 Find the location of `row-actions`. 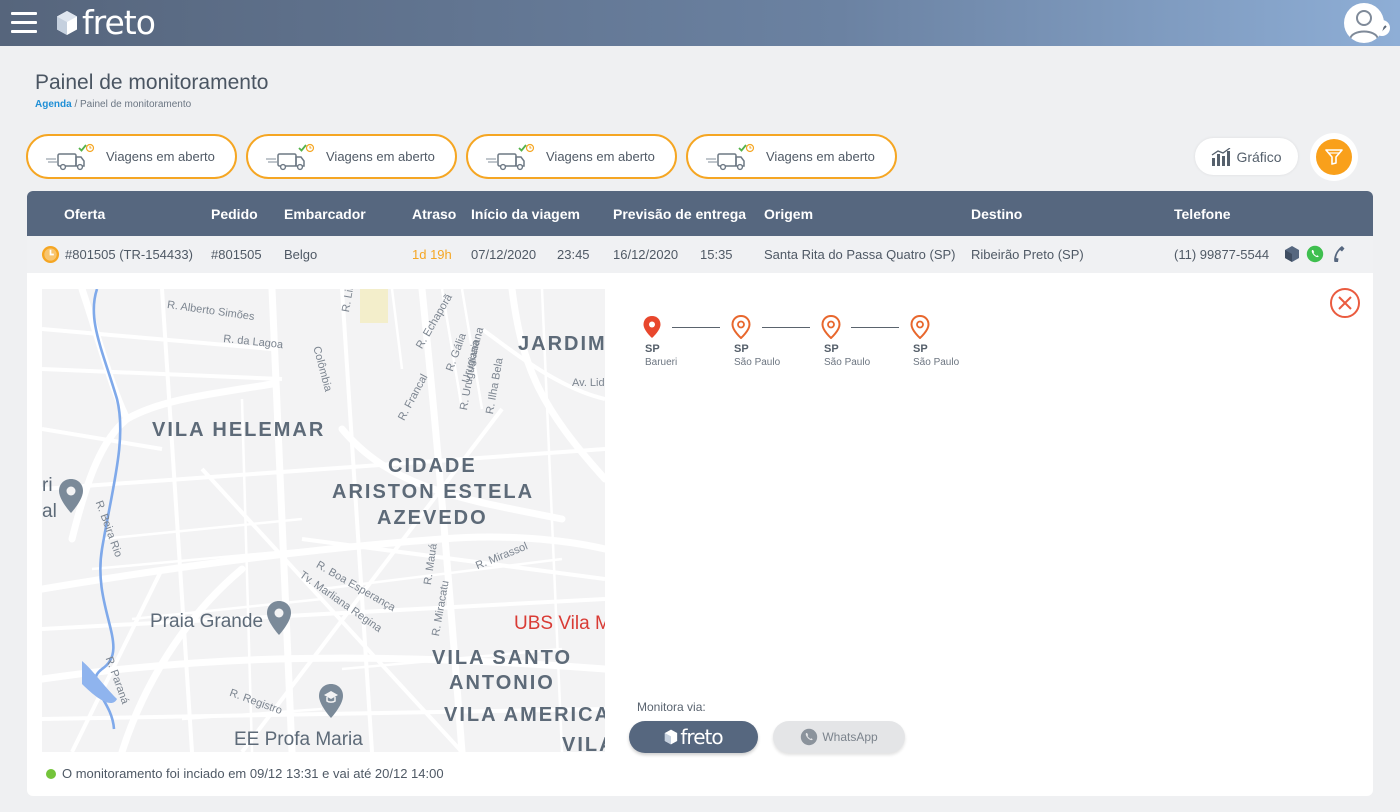

row-actions is located at coordinates (1315, 254).